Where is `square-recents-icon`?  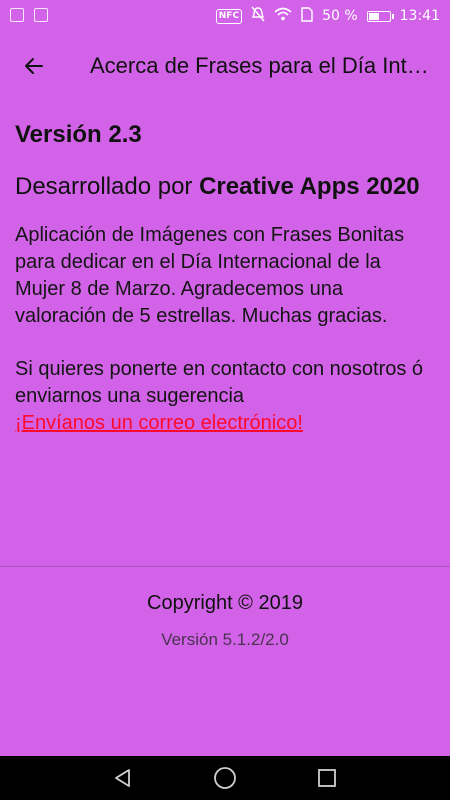
square-recents-icon is located at coordinates (327, 778).